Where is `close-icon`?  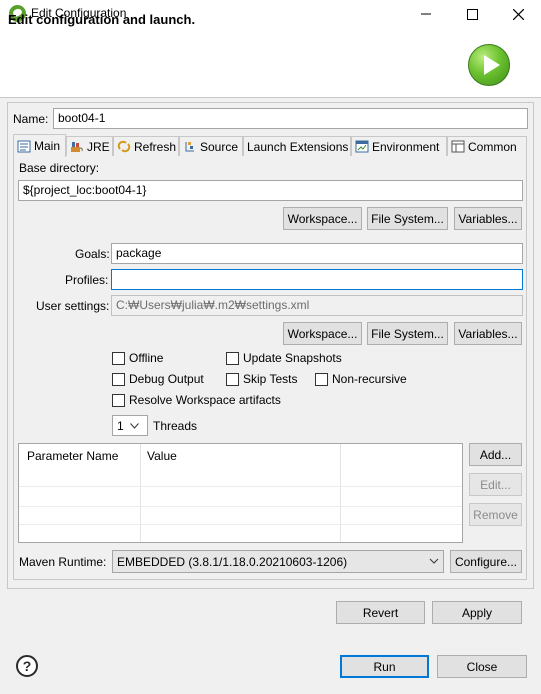
close-icon is located at coordinates (518, 14).